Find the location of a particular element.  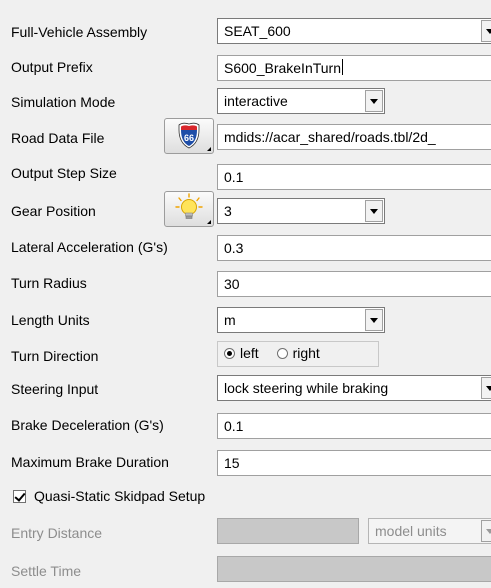

maximum-brake-duration-input: 15 is located at coordinates (354, 463).